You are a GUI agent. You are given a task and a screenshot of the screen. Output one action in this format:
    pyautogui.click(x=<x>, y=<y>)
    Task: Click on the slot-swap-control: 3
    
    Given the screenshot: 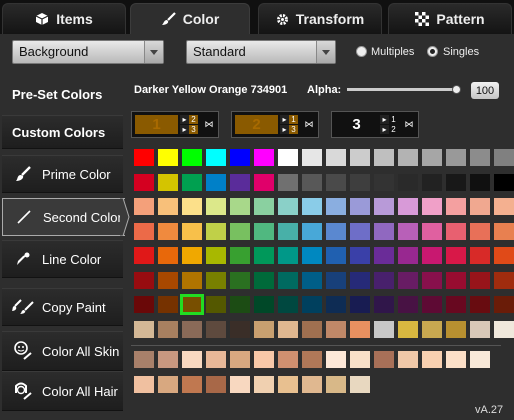 What is the action you would take?
    pyautogui.click(x=193, y=129)
    